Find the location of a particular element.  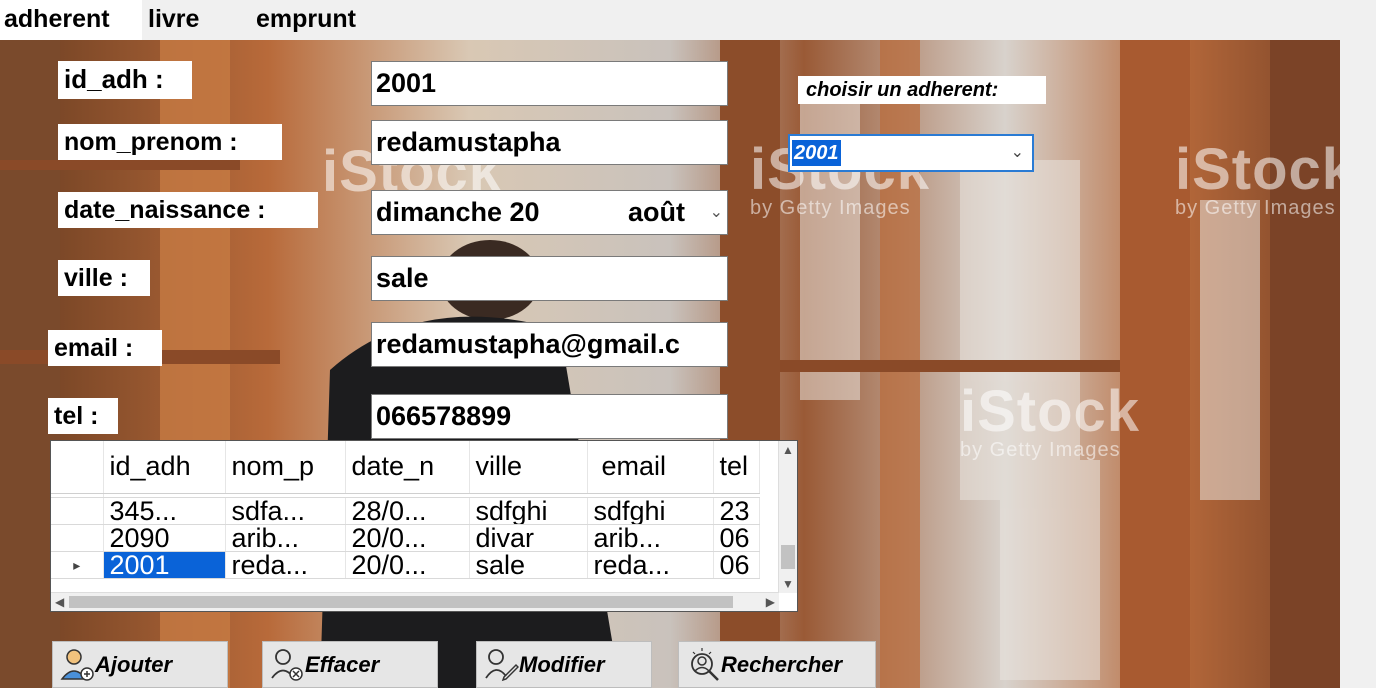

search-user-icon is located at coordinates (705, 664).